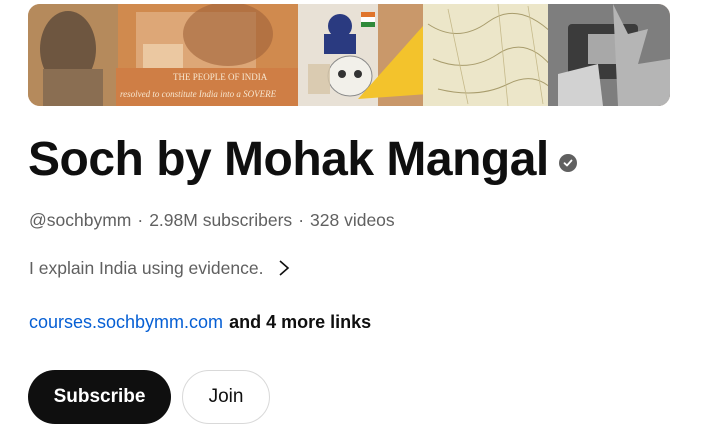  Describe the element at coordinates (352, 220) in the screenshot. I see `video-count: 328 videos` at that location.